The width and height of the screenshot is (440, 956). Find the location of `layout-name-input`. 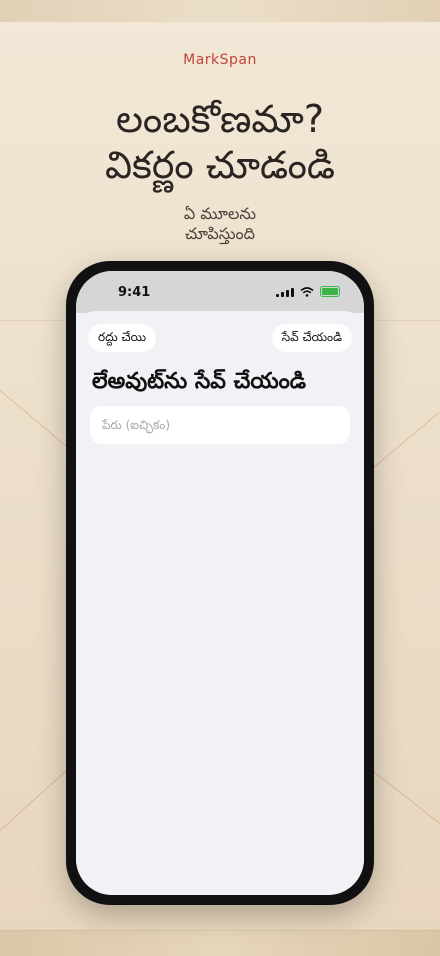

layout-name-input is located at coordinates (220, 425).